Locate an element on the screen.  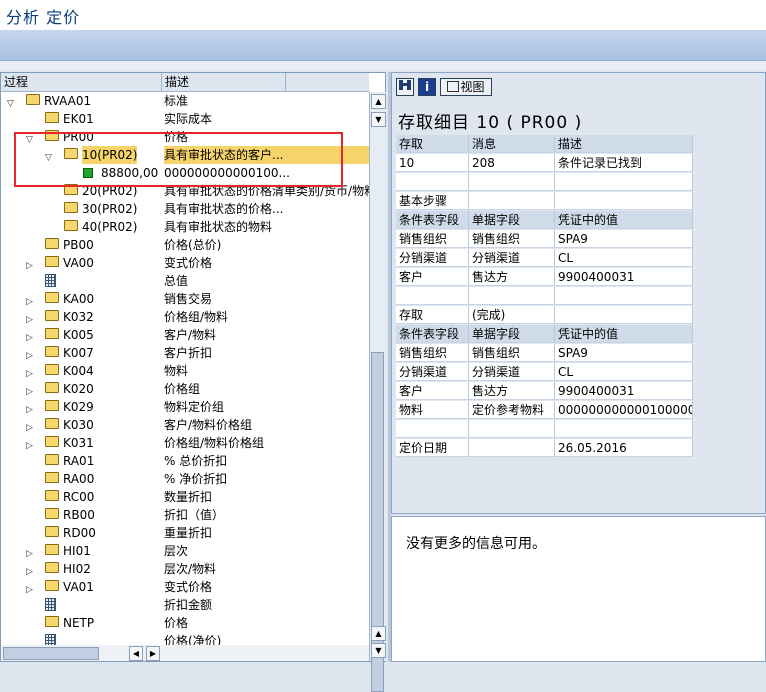
tree-row-description: 折扣金额 is located at coordinates (266, 605).